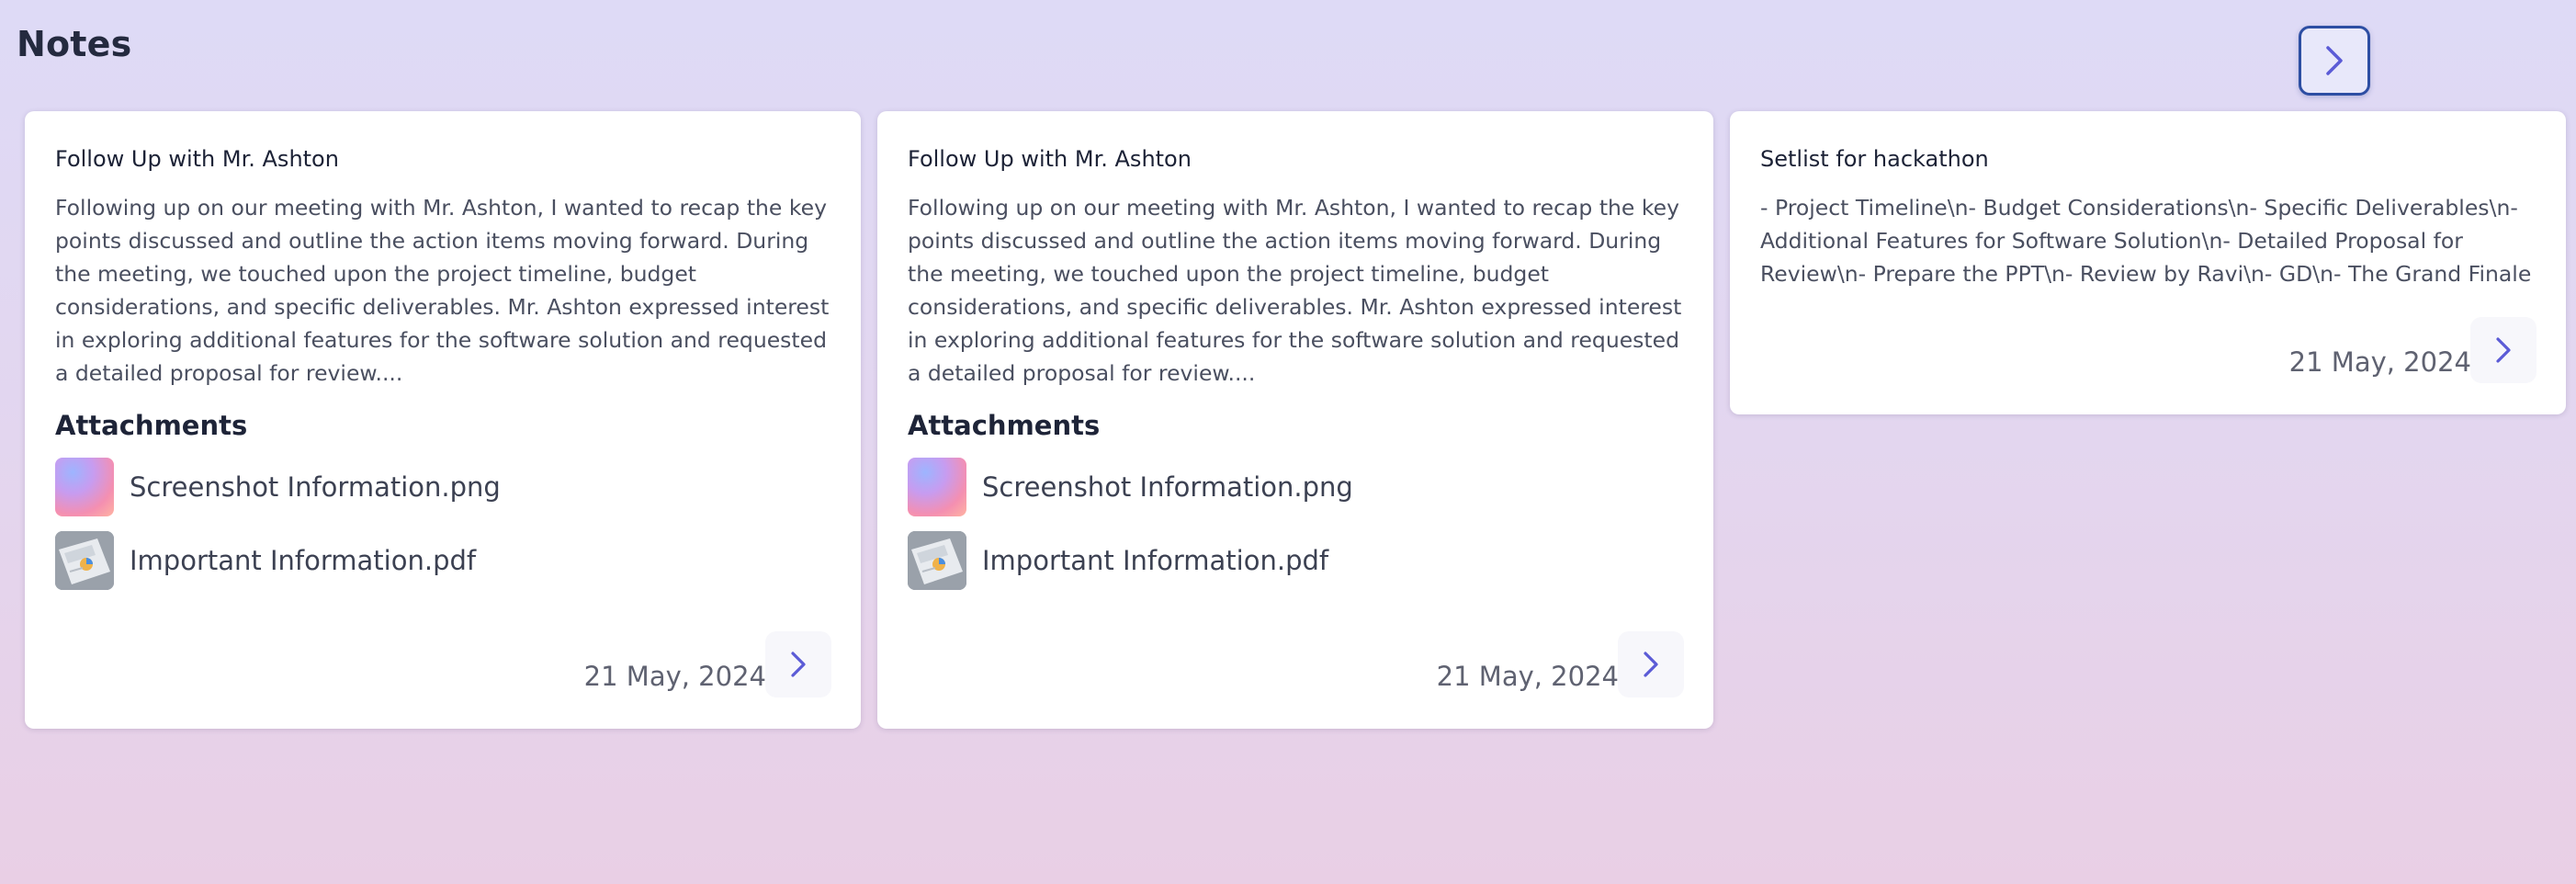 This screenshot has width=2576, height=884. I want to click on note-title: Setlist for hackathon, so click(1874, 159).